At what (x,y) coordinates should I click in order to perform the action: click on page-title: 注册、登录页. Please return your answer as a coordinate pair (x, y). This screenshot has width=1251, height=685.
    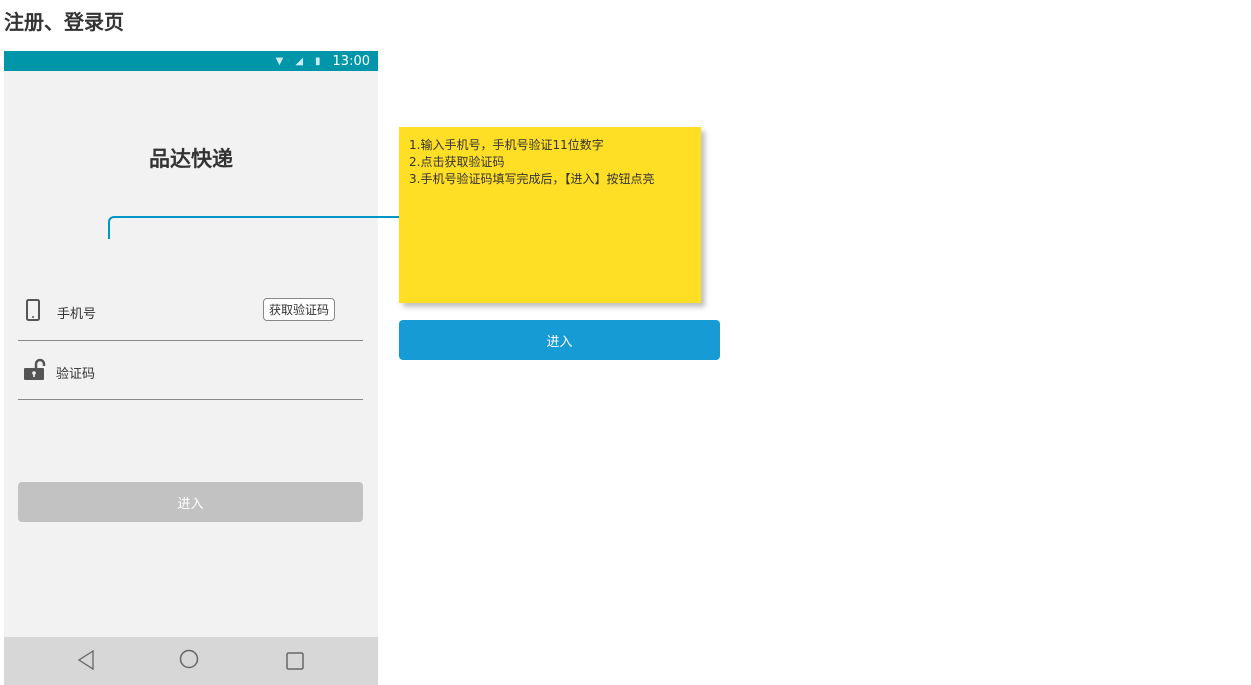
    Looking at the image, I should click on (64, 22).